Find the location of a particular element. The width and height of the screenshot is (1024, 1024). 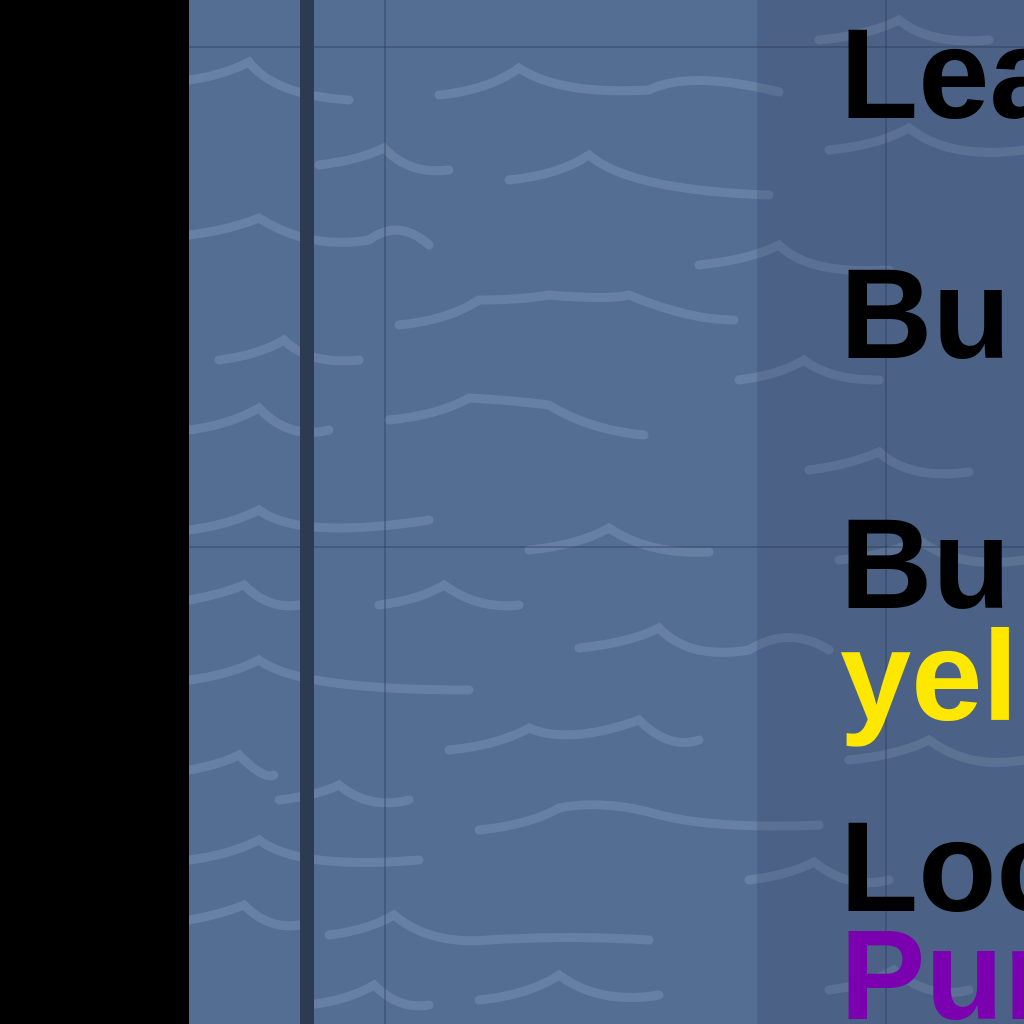

status-label-2: Bu is located at coordinates (925, 314).